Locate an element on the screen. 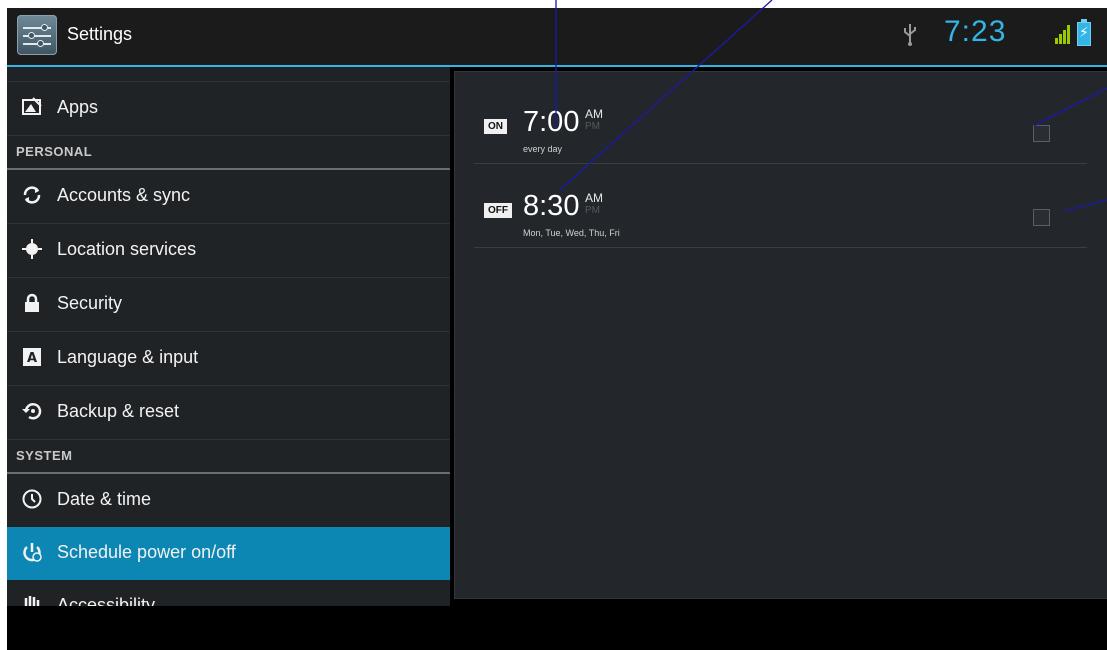 Image resolution: width=1107 pixels, height=650 pixels. schedule-days: Mon, Tue, Wed, Thu, Fri is located at coordinates (571, 233).